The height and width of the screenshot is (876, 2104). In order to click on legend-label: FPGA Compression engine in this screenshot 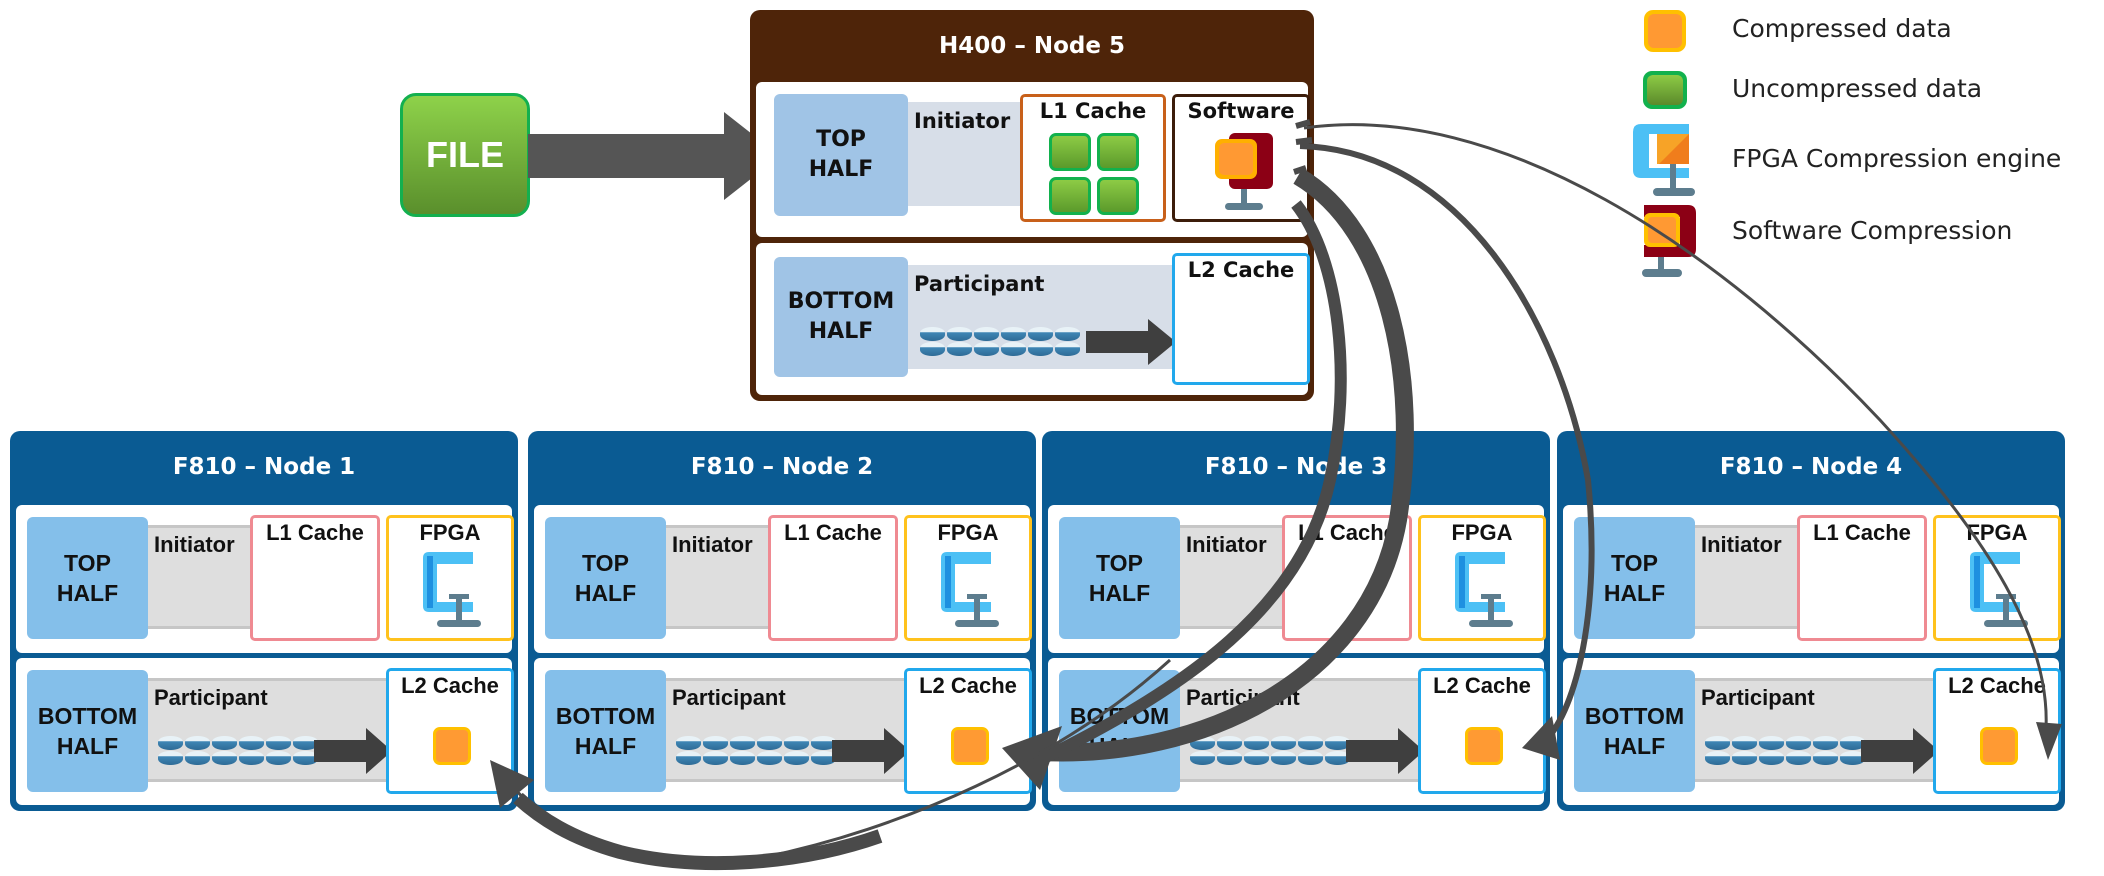, I will do `click(1897, 158)`.